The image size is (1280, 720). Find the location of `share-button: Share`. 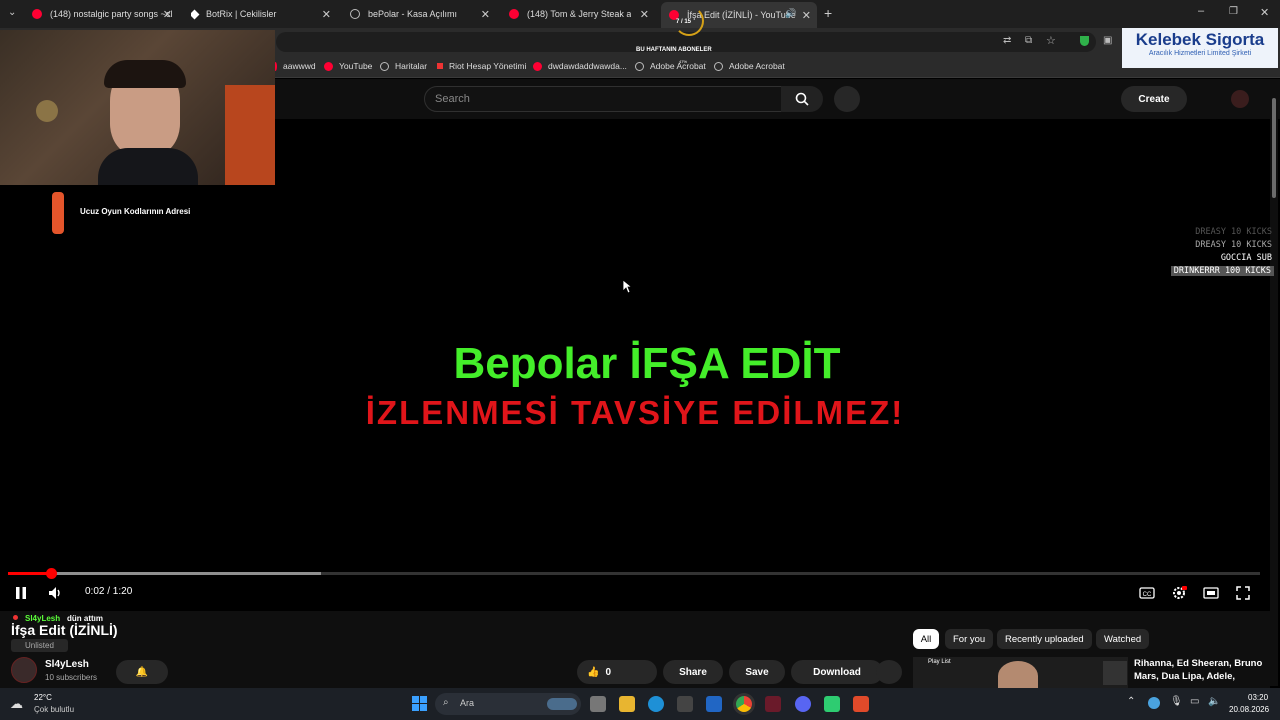

share-button: Share is located at coordinates (693, 672).